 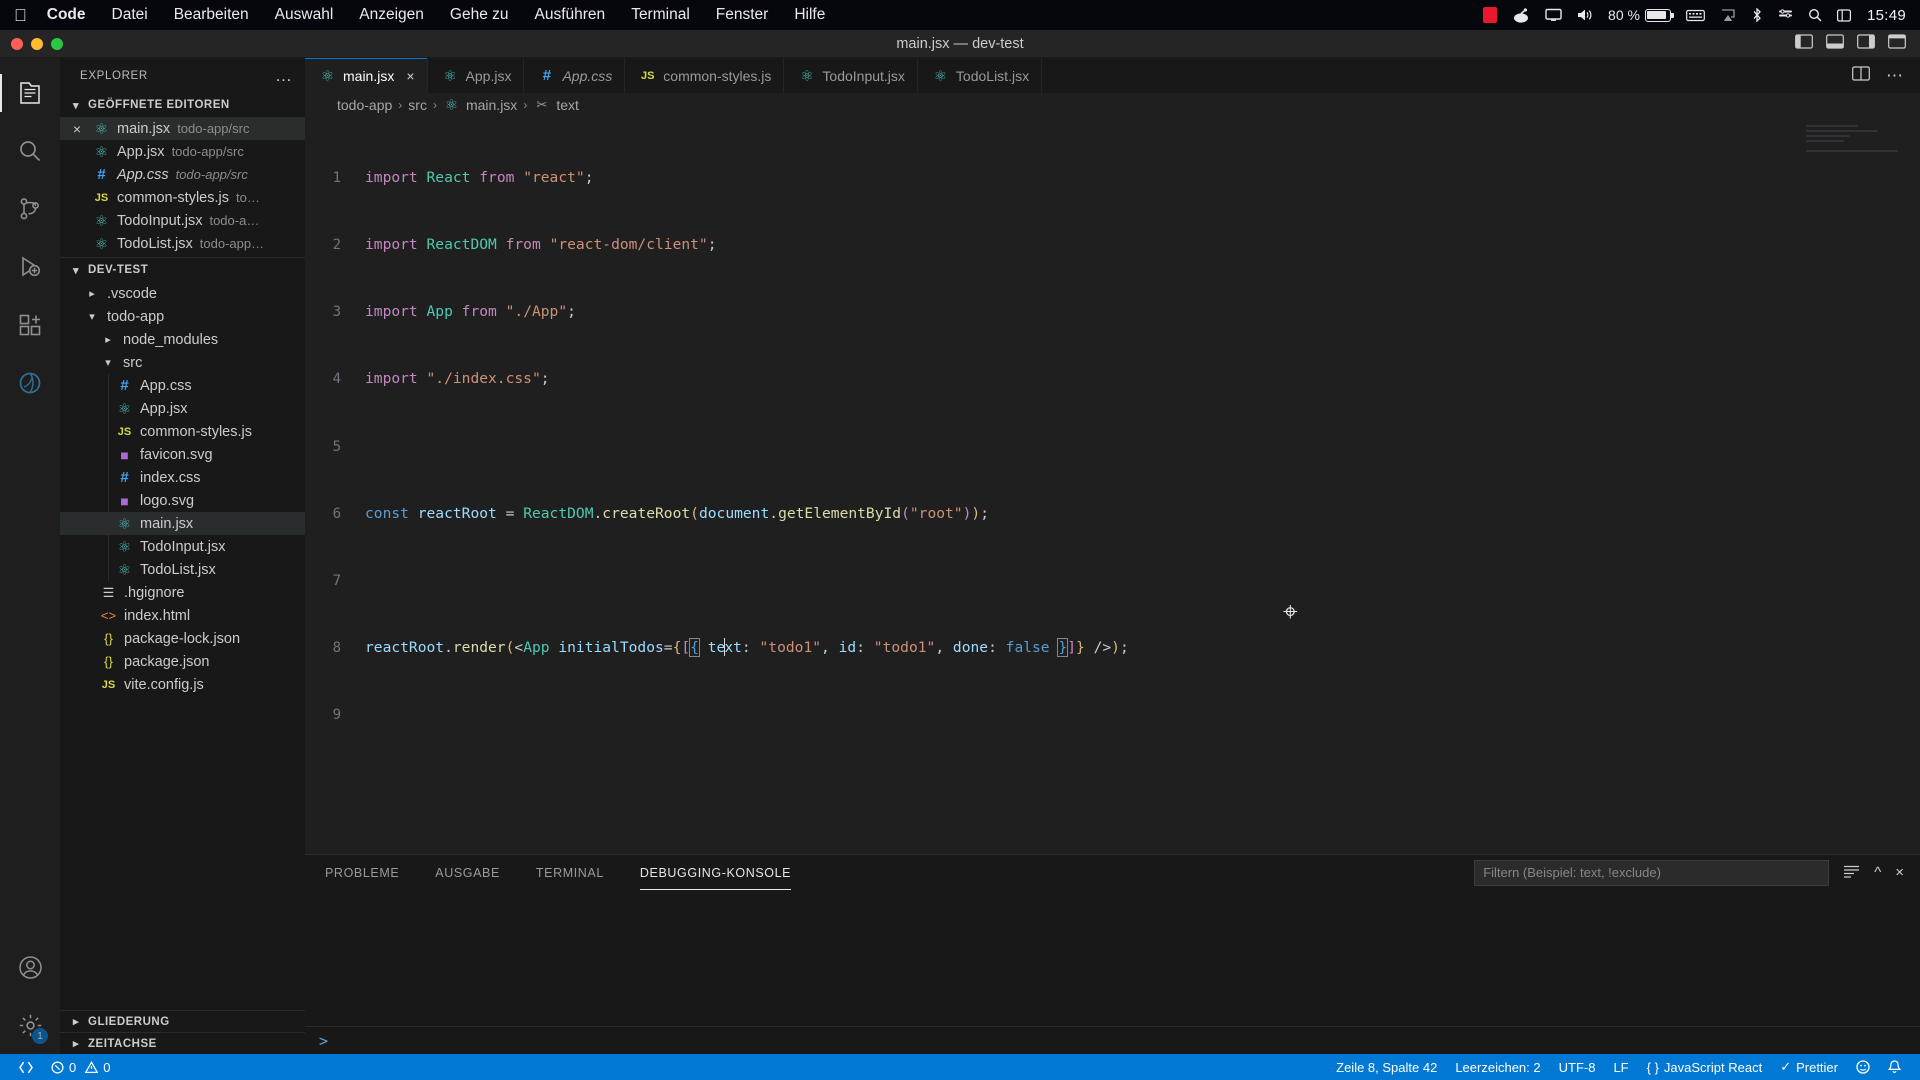 What do you see at coordinates (182, 151) in the screenshot?
I see `opened-editor-app-jsx: ⚛ App.jsx todo-app/src` at bounding box center [182, 151].